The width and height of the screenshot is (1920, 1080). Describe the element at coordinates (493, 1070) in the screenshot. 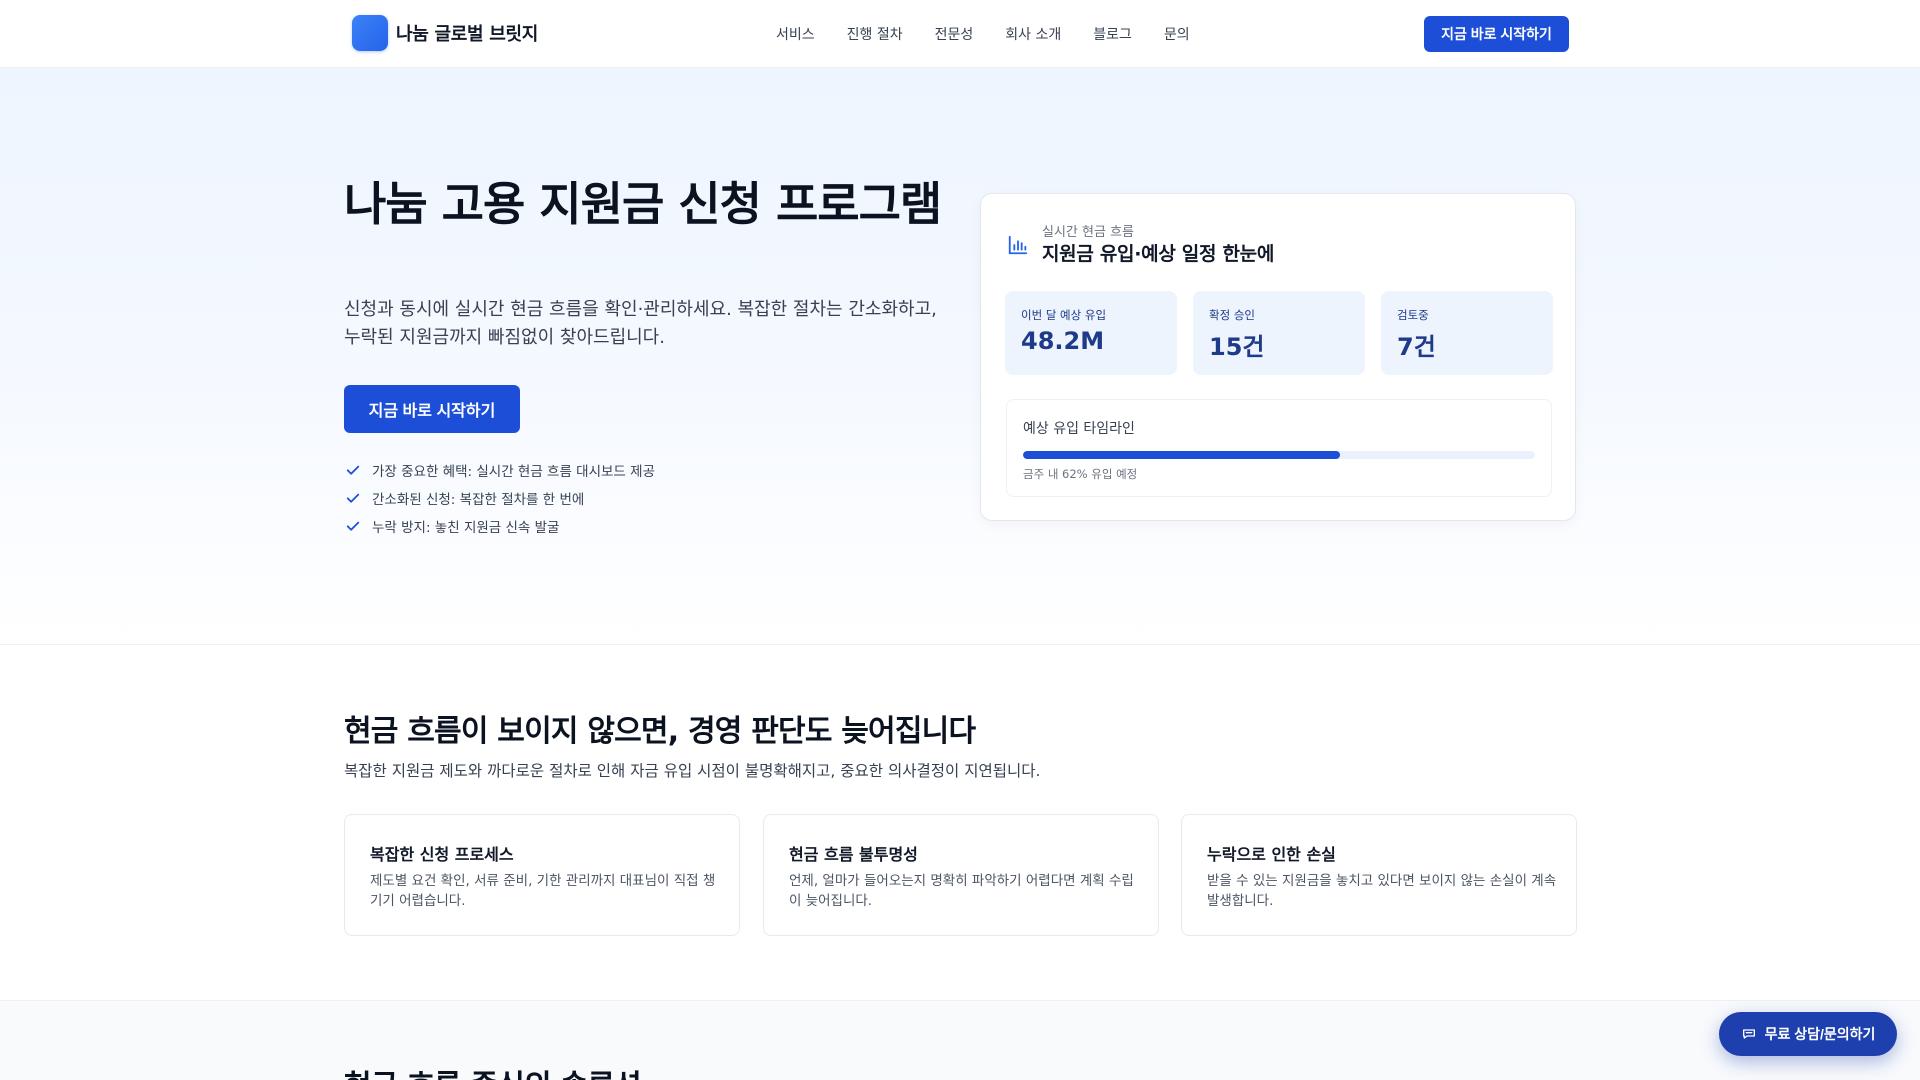

I see `solution-section-title: 현금 흐름 중심의 솔루션` at that location.